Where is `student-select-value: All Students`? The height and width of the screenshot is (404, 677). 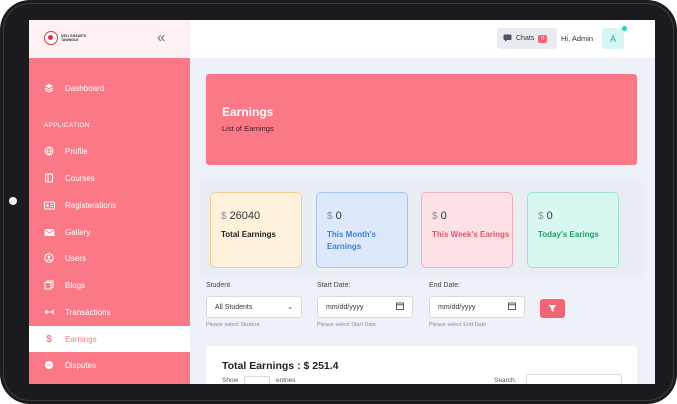
student-select-value: All Students is located at coordinates (234, 307).